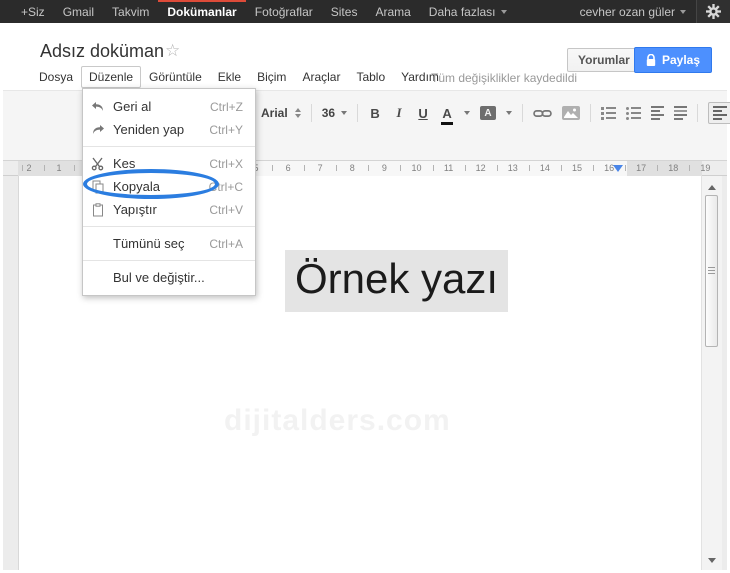 The height and width of the screenshot is (573, 730). I want to click on scroll-up-icon, so click(712, 187).